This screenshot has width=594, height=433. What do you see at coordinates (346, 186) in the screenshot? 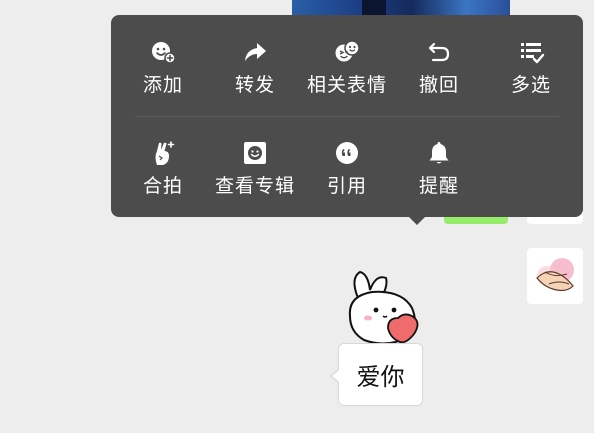
I see `menu-item-label: 引用` at bounding box center [346, 186].